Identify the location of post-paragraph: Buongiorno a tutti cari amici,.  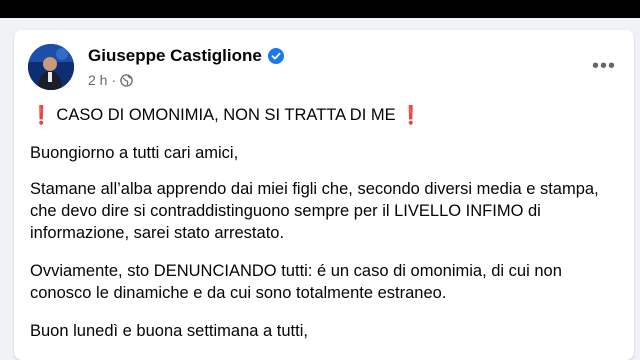
(134, 153).